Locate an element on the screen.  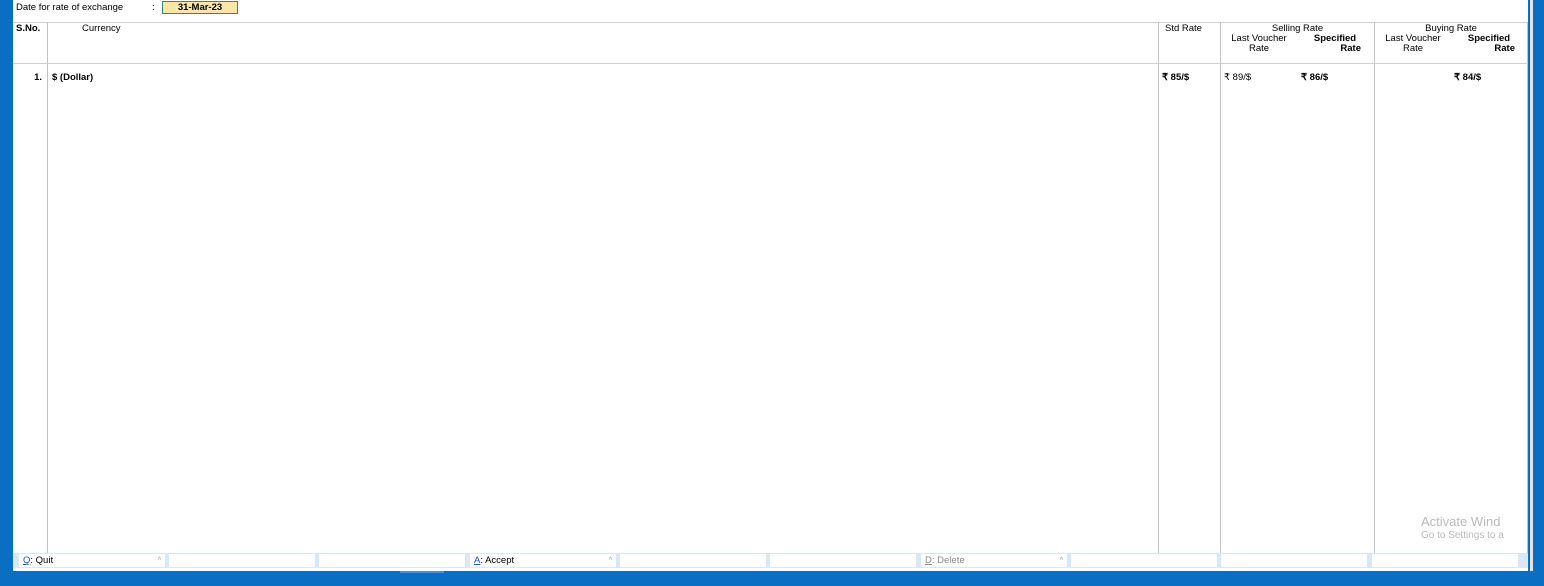
watermark-title: Activate Wind is located at coordinates (1461, 521).